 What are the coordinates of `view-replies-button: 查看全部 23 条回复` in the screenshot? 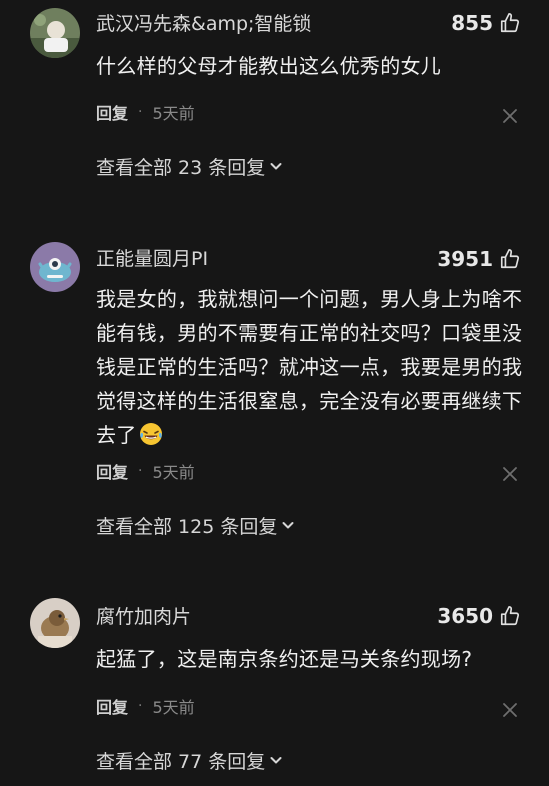 It's located at (189, 166).